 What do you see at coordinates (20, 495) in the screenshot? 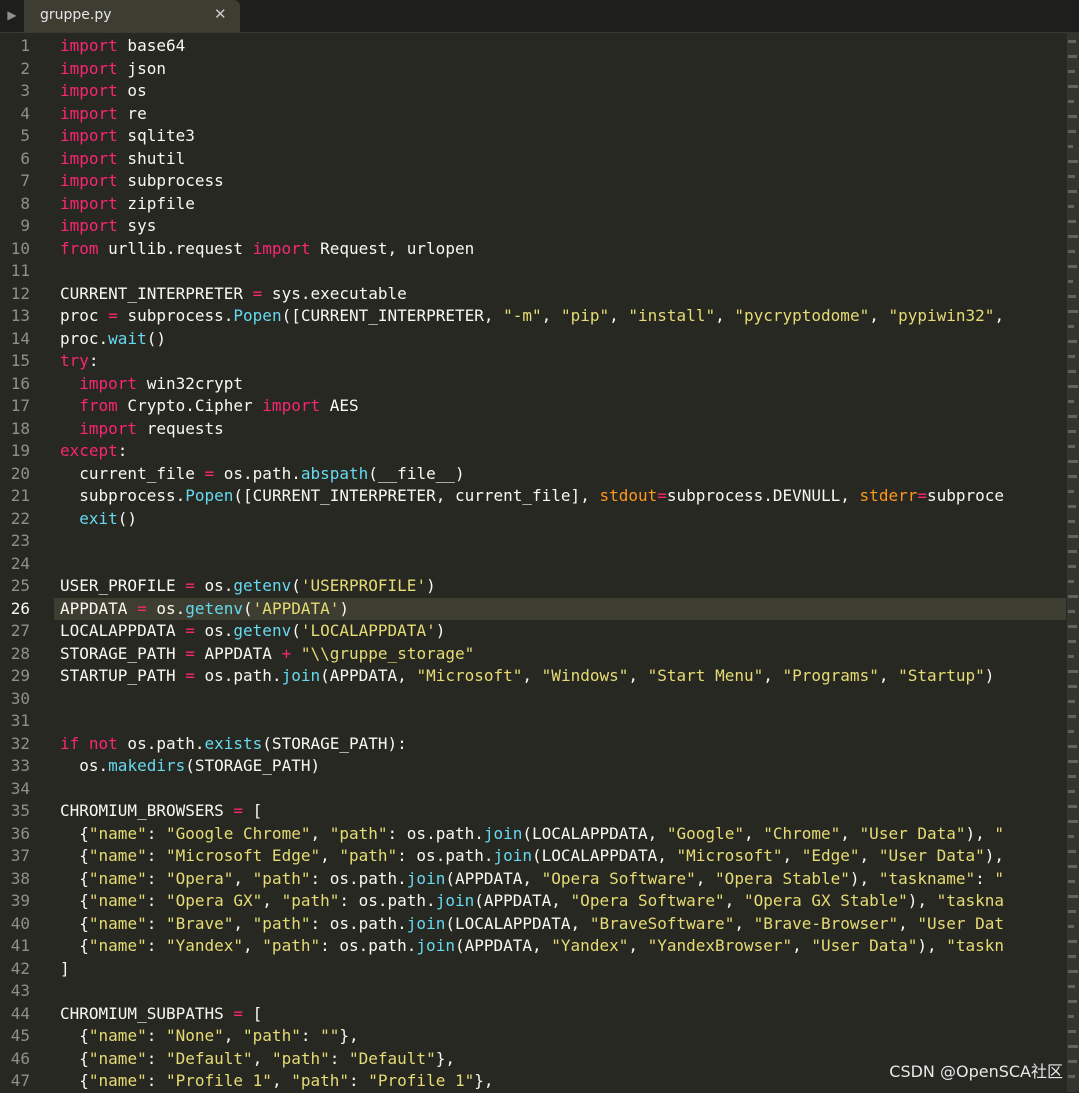
I see `line-number: 21` at bounding box center [20, 495].